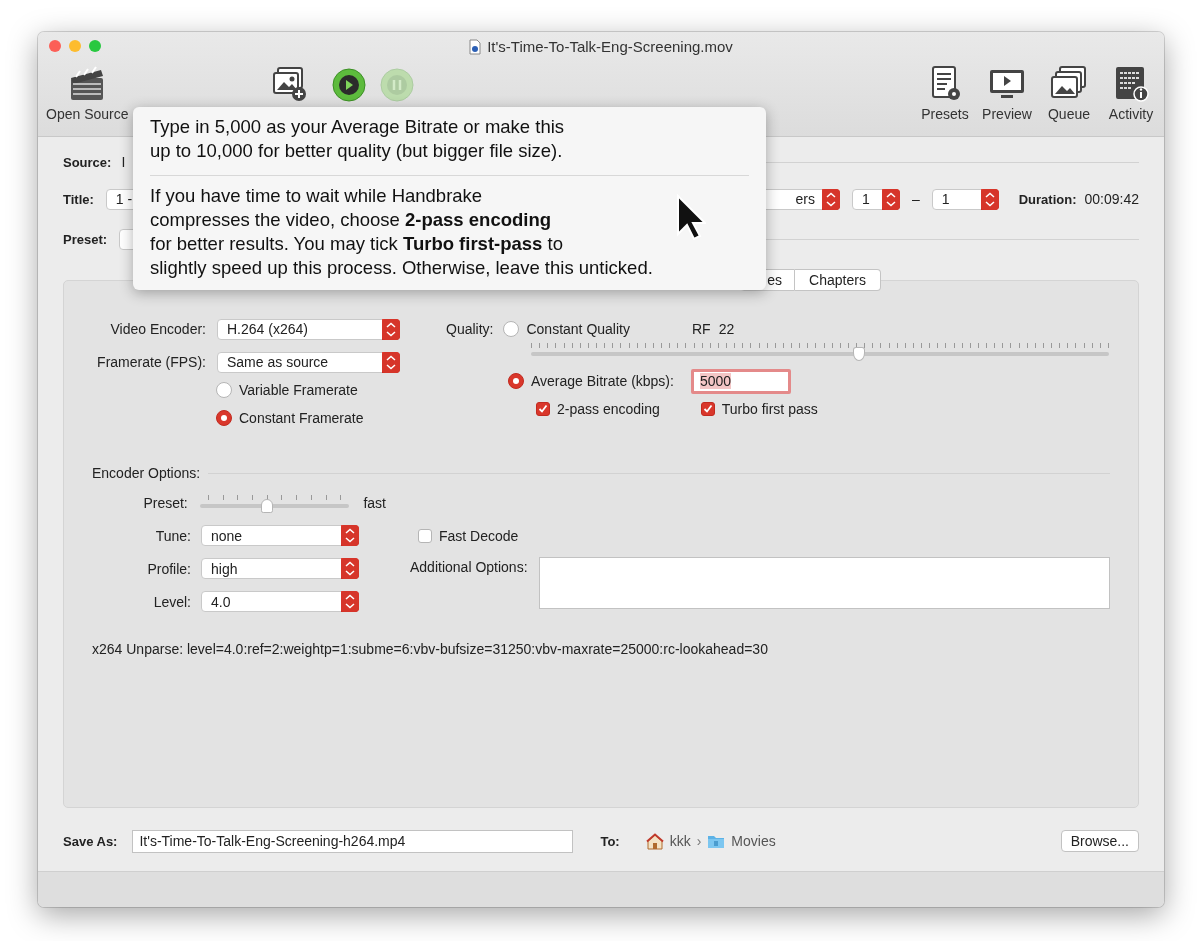  Describe the element at coordinates (1111, 199) in the screenshot. I see `duration-value: 00:09:42` at that location.